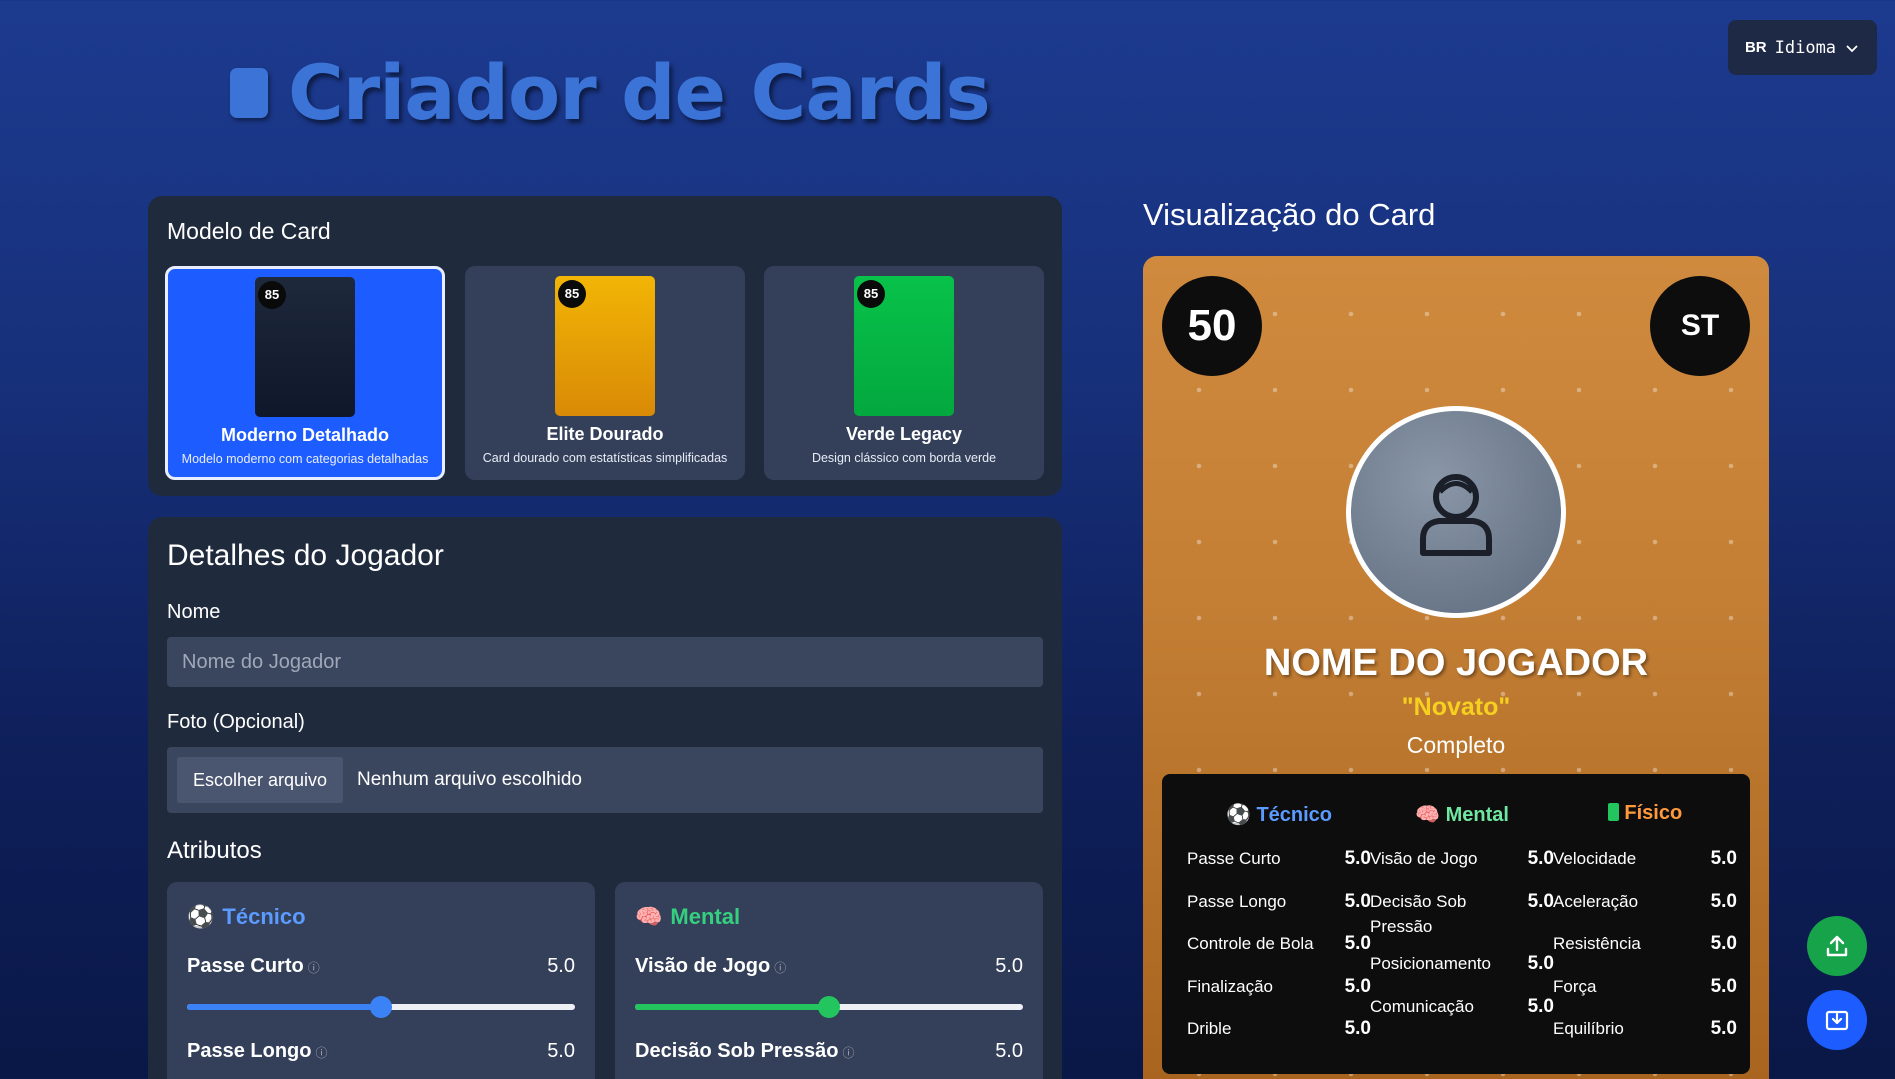 This screenshot has height=1079, width=1895. Describe the element at coordinates (249, 1051) in the screenshot. I see `attr-label-text: Passe Longo` at that location.